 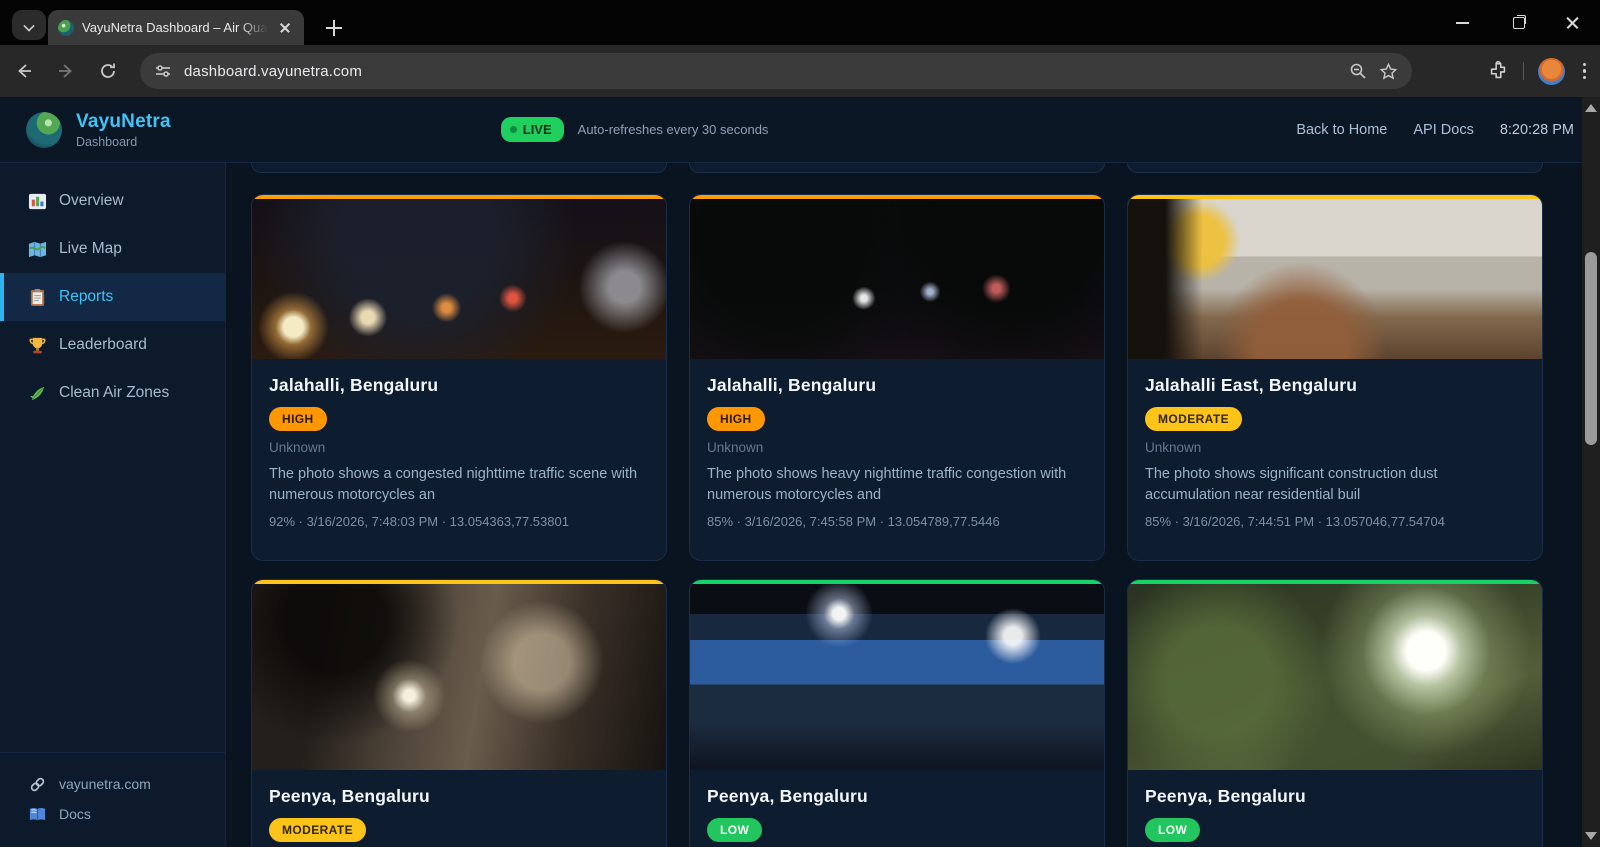 I want to click on extensions-icon, so click(x=1498, y=71).